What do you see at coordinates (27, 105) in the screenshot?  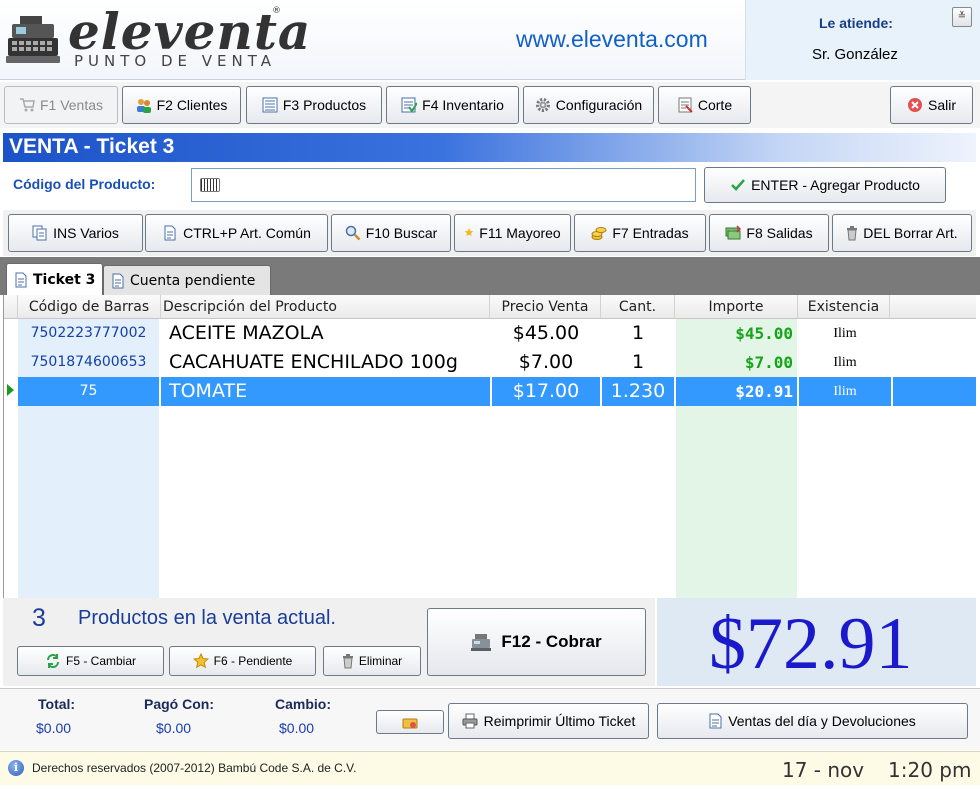 I see `shopping-cart-icon` at bounding box center [27, 105].